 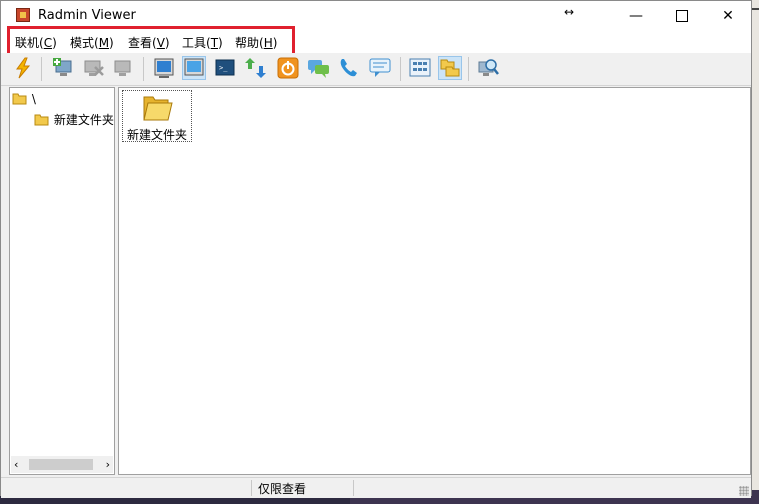 I want to click on folder-item: 新建文件夹, so click(x=157, y=116).